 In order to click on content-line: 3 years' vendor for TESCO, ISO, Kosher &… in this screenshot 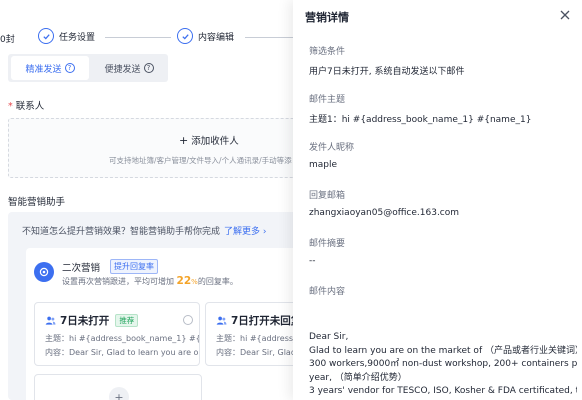, I will do `click(443, 391)`.